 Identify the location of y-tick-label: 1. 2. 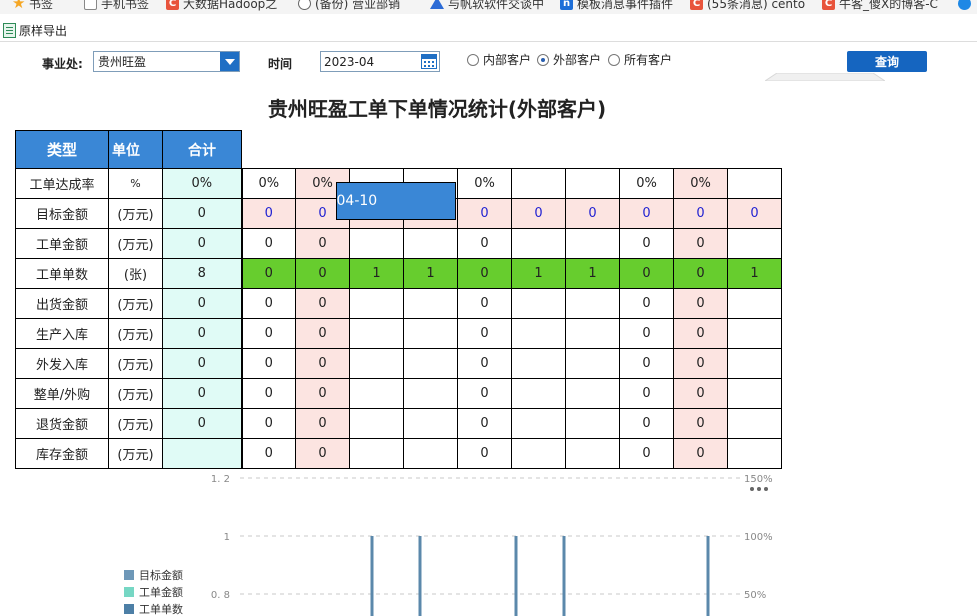
(220, 479).